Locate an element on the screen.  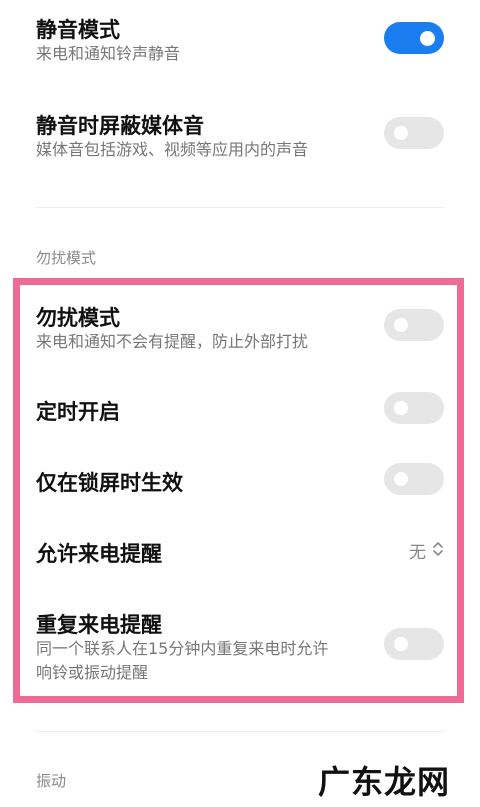
repeat-calls-title: 重复来电提醒 is located at coordinates (99, 625).